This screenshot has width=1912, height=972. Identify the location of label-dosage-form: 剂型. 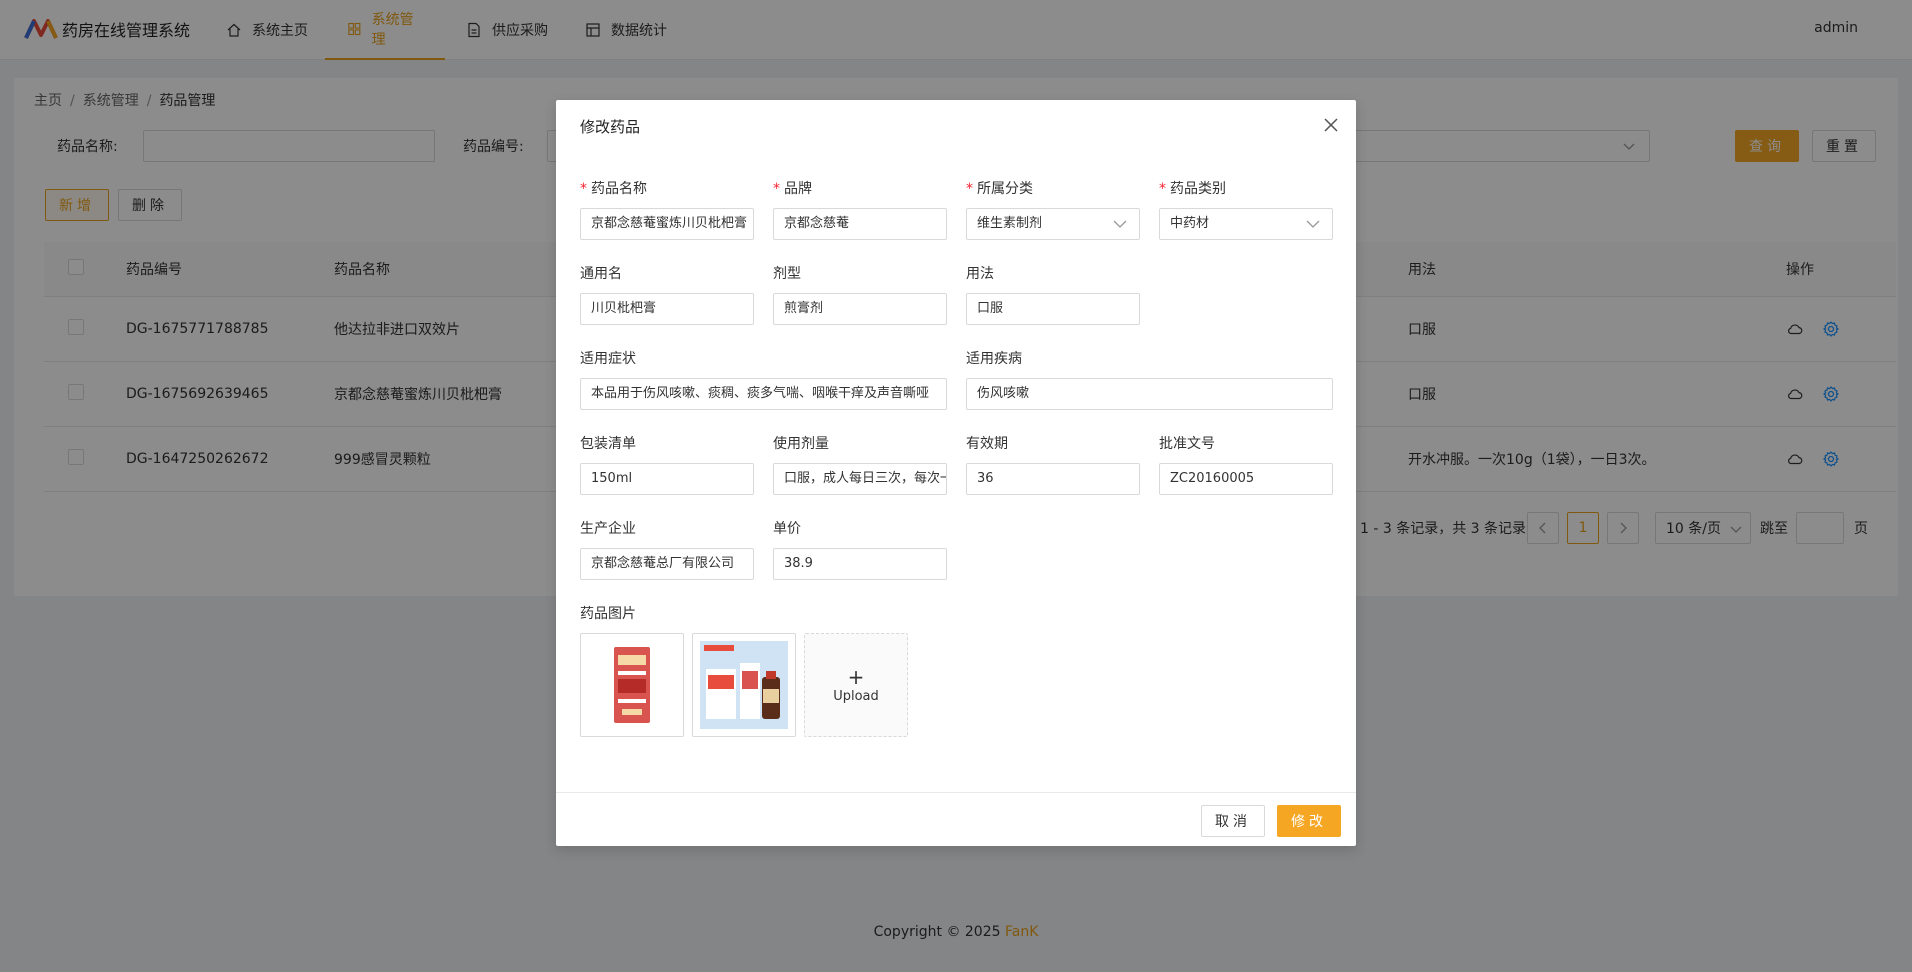
(787, 274).